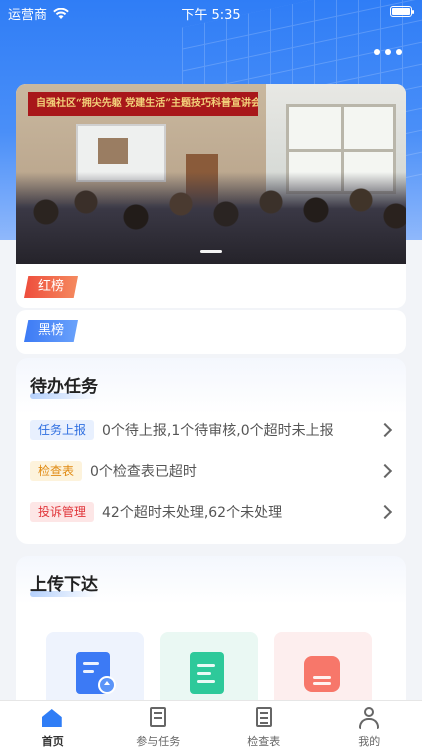 This screenshot has width=422, height=750. What do you see at coordinates (211, 252) in the screenshot?
I see `carousel-indicator` at bounding box center [211, 252].